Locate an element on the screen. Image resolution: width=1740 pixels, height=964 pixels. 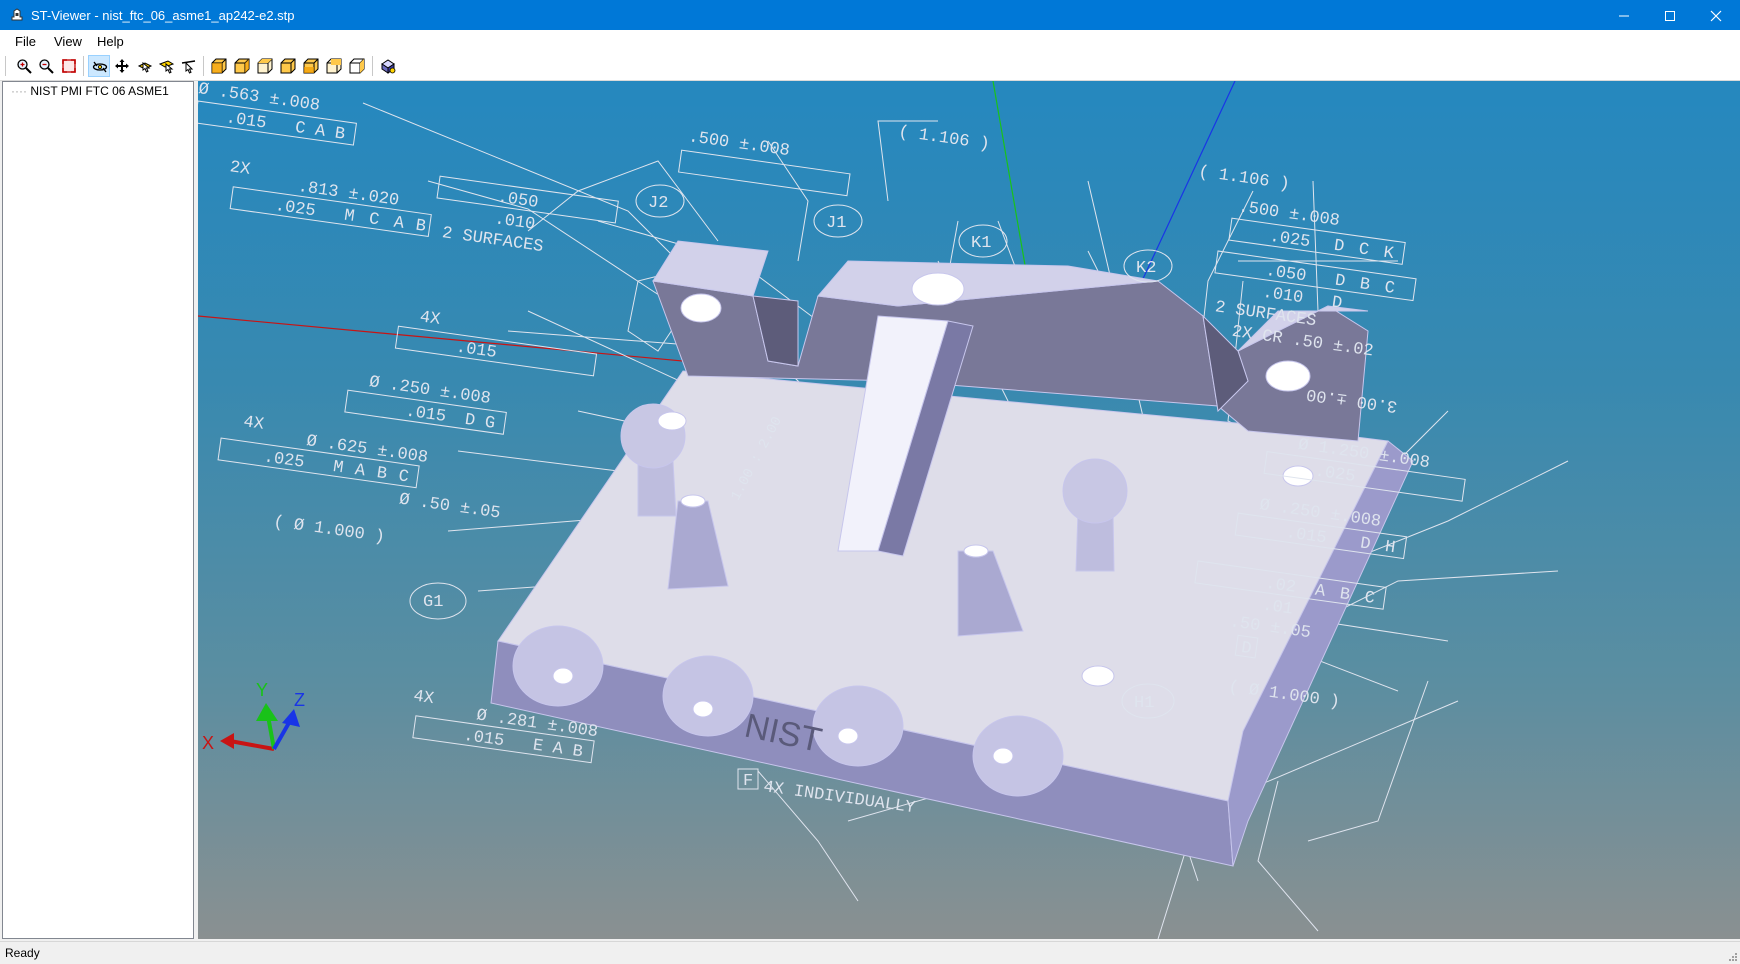
view-left-button is located at coordinates (265, 66).